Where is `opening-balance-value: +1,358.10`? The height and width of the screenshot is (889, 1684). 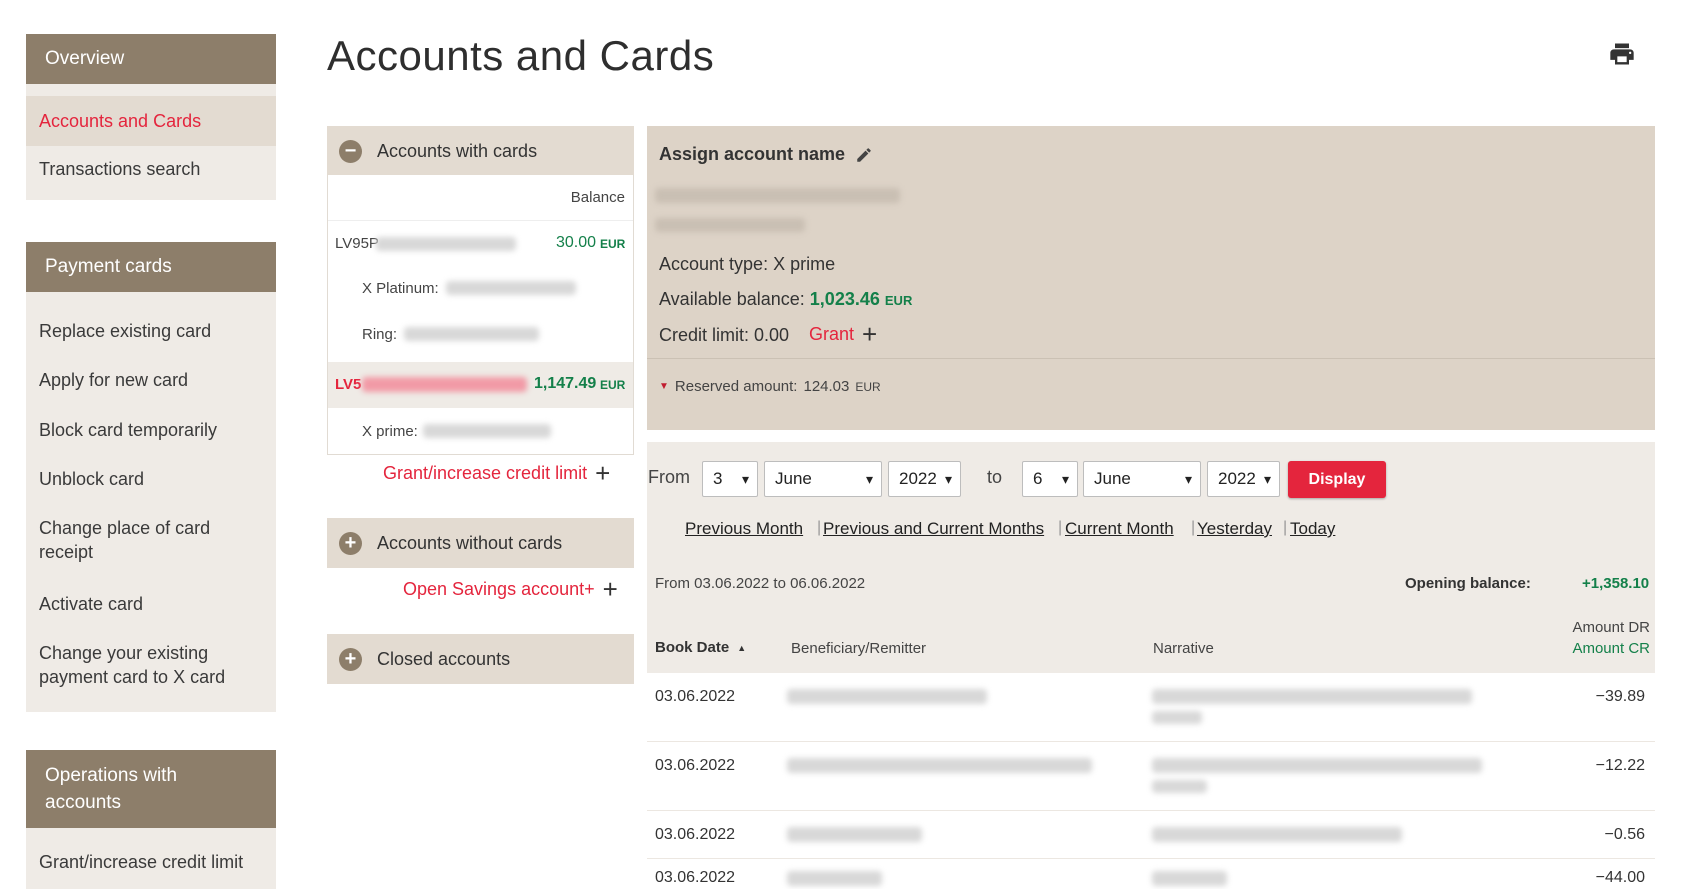
opening-balance-value: +1,358.10 is located at coordinates (1616, 583).